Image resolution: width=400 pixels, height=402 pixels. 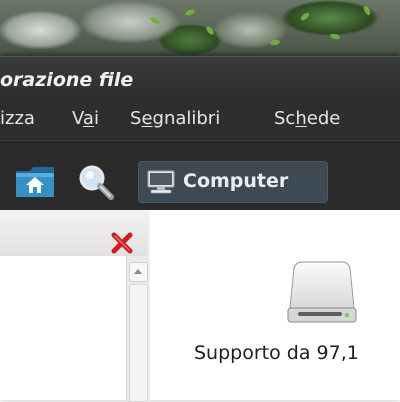 What do you see at coordinates (63, 328) in the screenshot?
I see `side-pane-list` at bounding box center [63, 328].